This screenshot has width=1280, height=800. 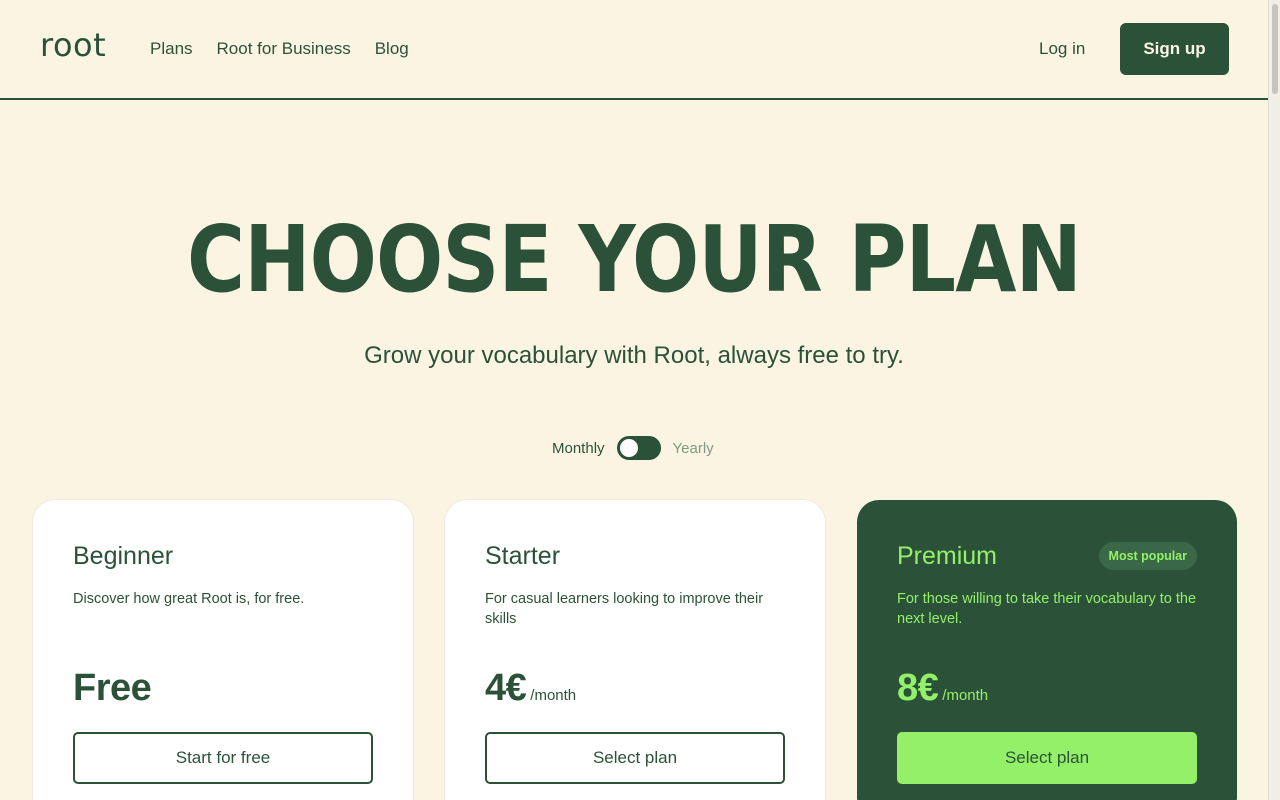 What do you see at coordinates (506, 688) in the screenshot?
I see `price-value: 4€` at bounding box center [506, 688].